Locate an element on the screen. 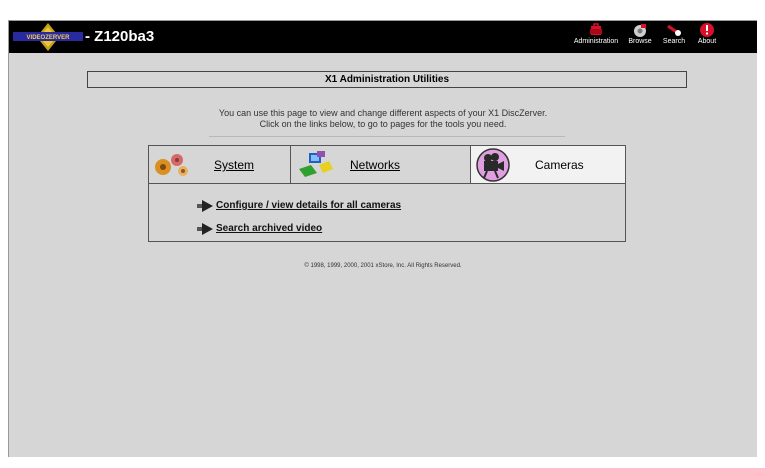  toolbox-icon is located at coordinates (596, 29).